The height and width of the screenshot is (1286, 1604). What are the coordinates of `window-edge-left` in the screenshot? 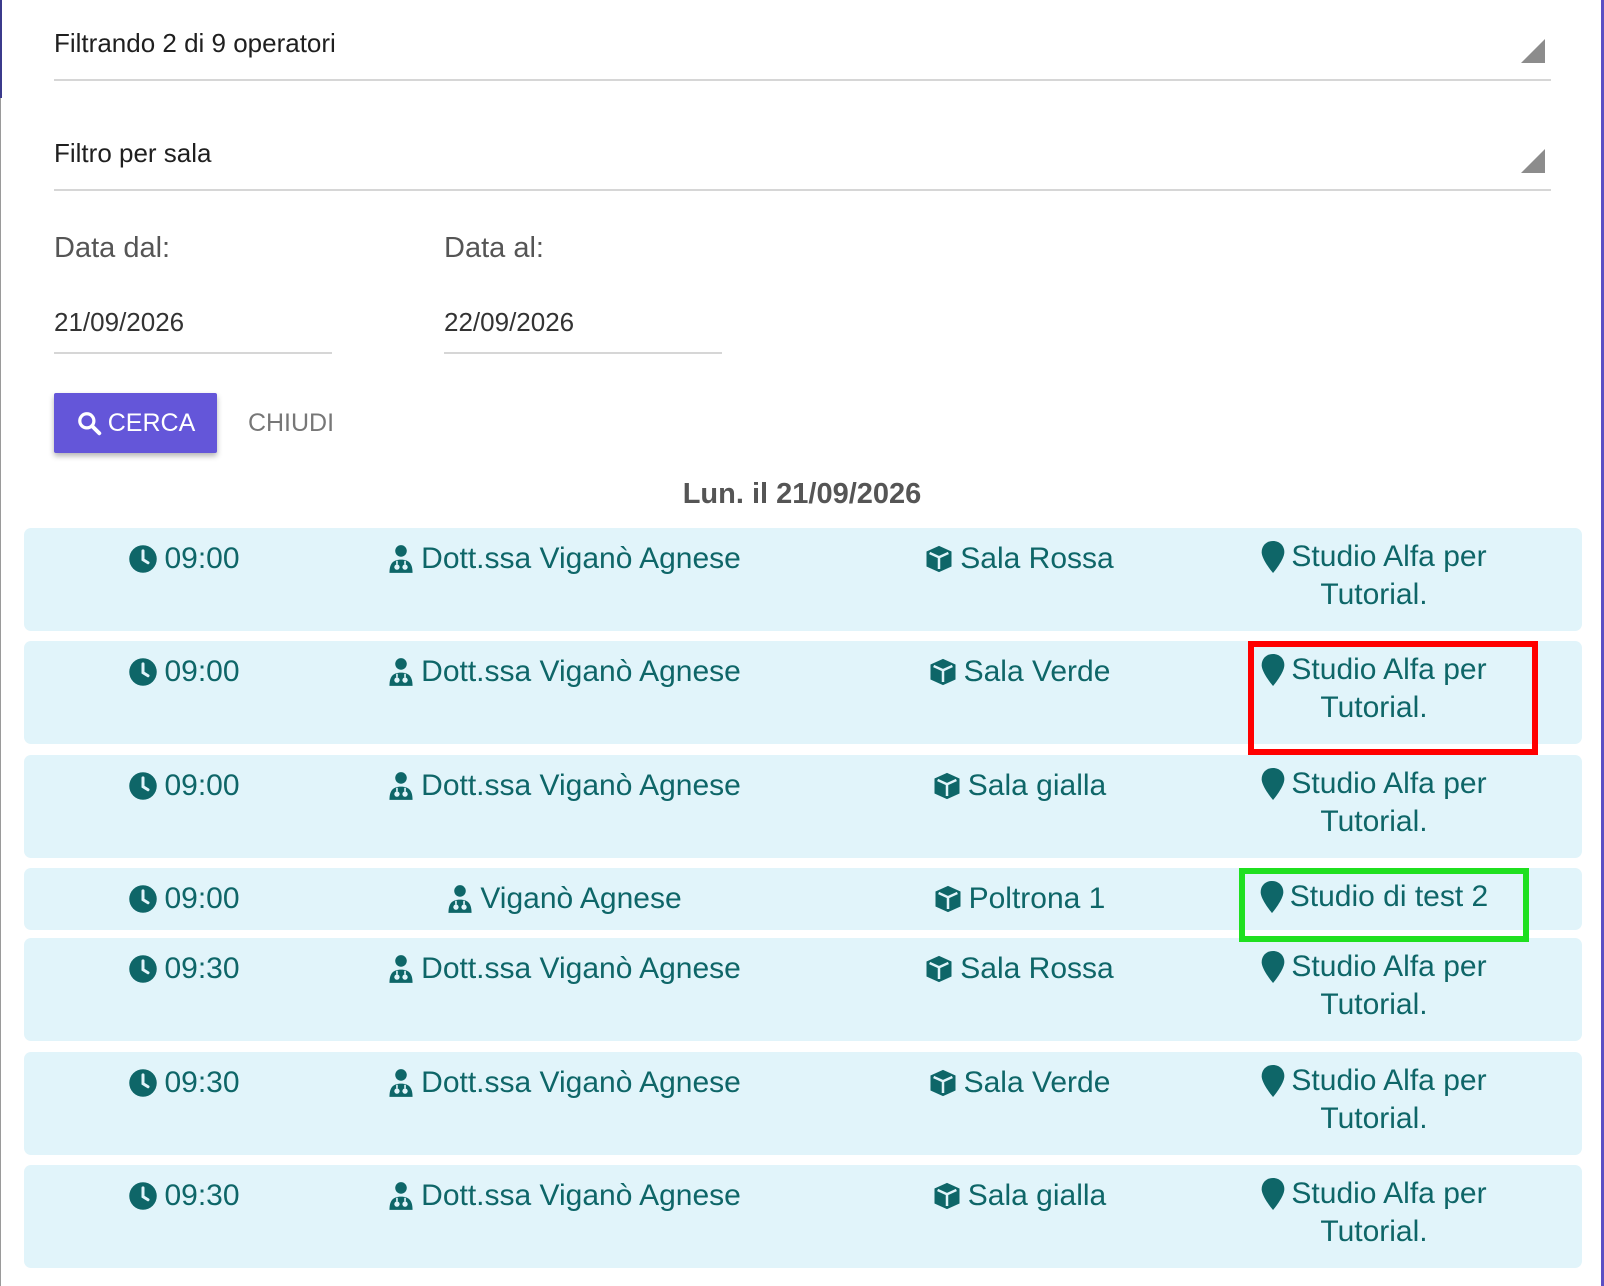 It's located at (1, 49).